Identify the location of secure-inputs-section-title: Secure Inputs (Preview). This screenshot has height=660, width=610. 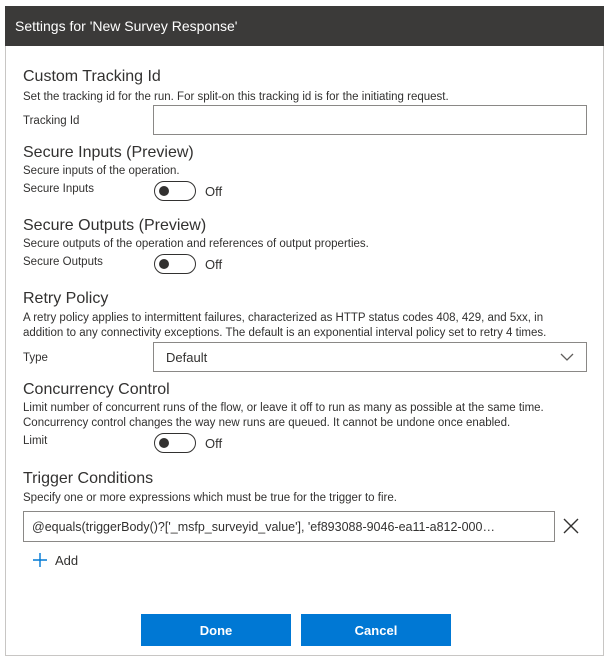
(108, 152).